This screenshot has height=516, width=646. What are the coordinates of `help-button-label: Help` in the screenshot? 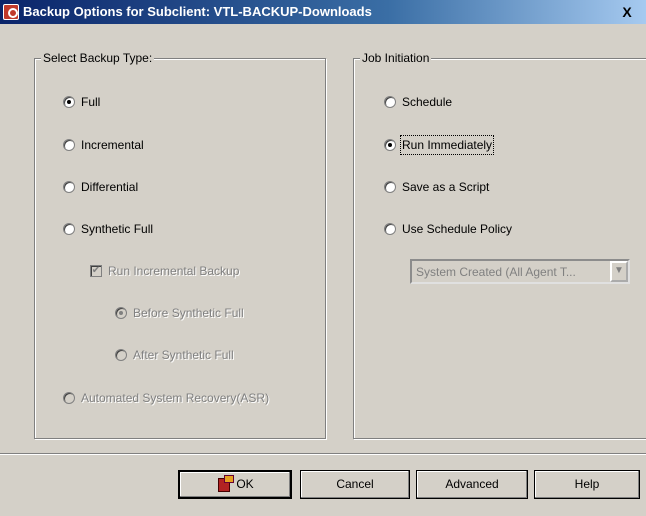 It's located at (587, 484).